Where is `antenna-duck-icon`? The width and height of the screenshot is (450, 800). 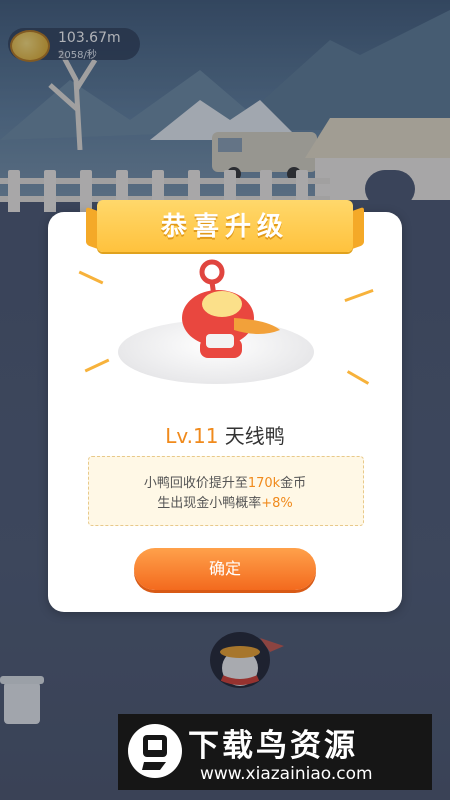
antenna-duck-icon is located at coordinates (231, 308).